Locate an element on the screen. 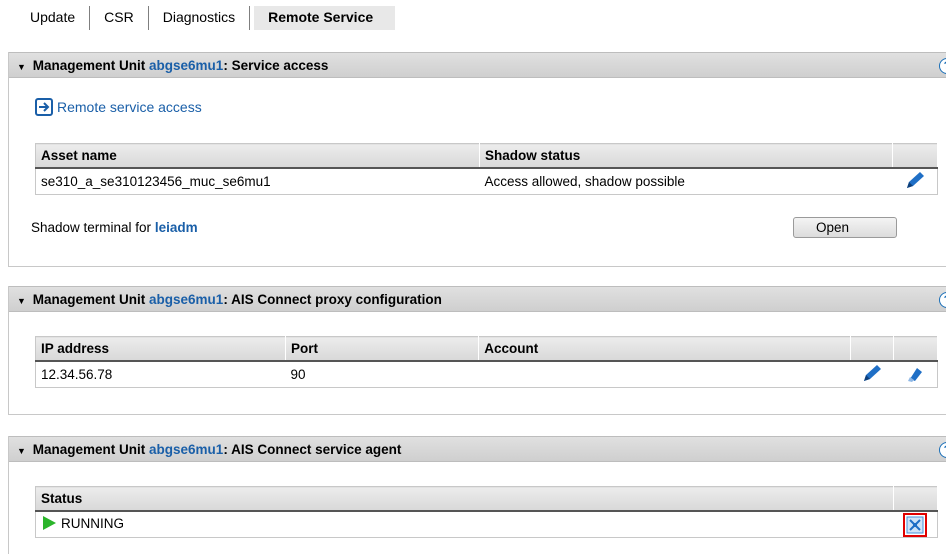 The width and height of the screenshot is (946, 556). col-ip-address: IP address is located at coordinates (160, 349).